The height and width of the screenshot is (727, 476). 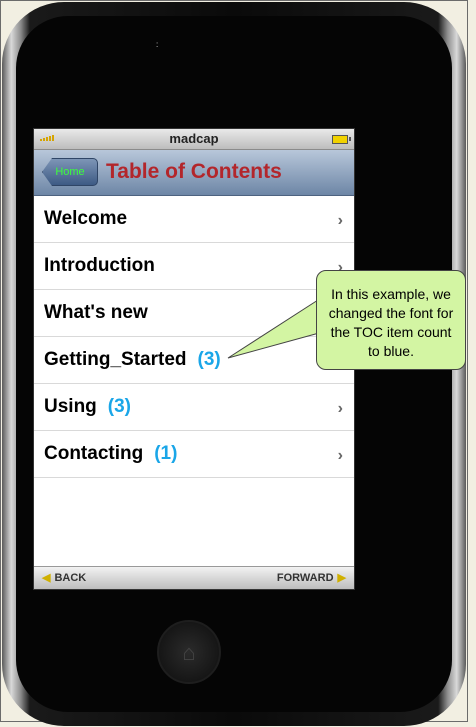 I want to click on toc-item-getting-started: Getting_Started (3), so click(x=194, y=360).